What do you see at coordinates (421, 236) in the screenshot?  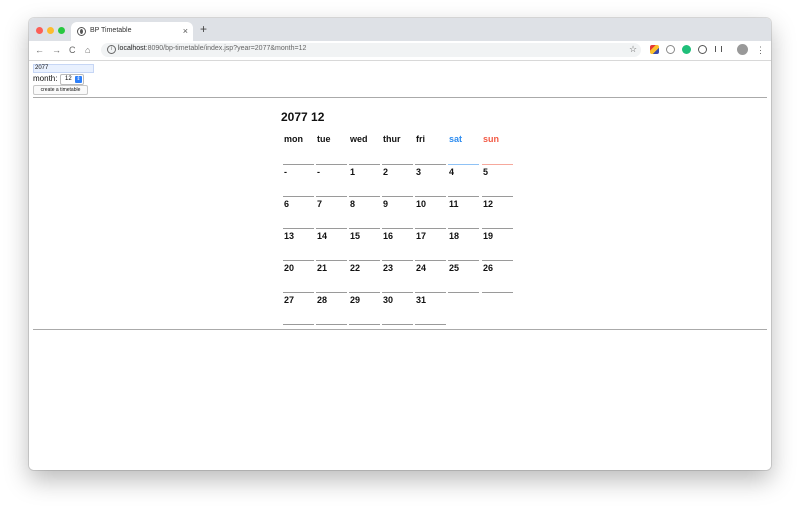 I see `day-cell: 17` at bounding box center [421, 236].